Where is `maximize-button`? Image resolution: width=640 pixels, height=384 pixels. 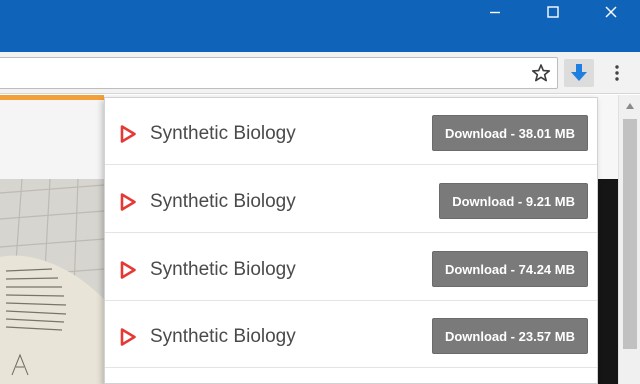
maximize-button is located at coordinates (553, 12).